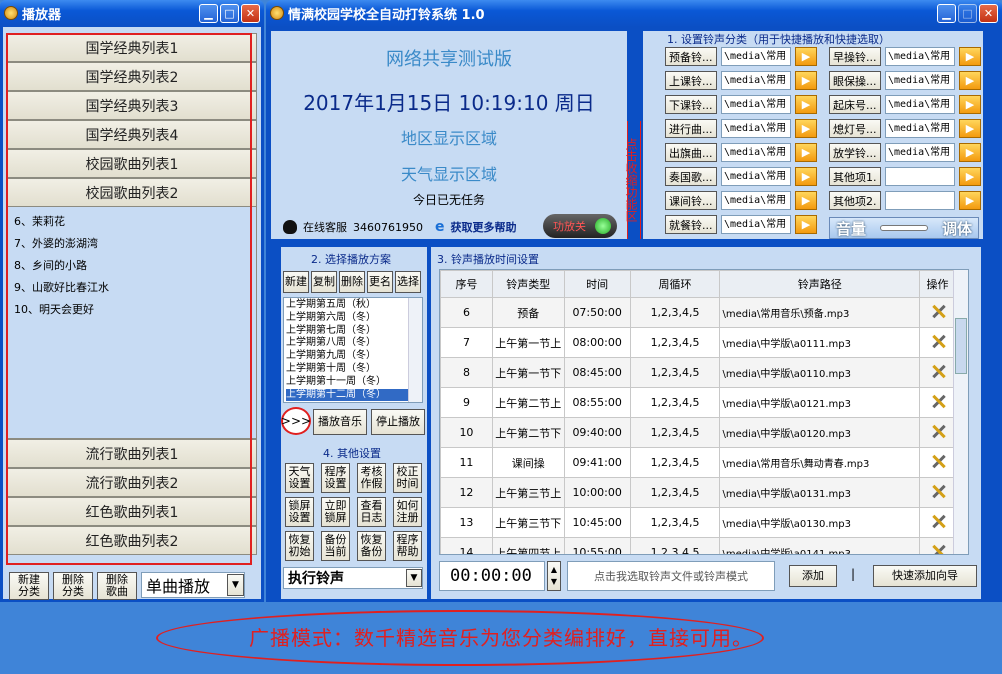 The height and width of the screenshot is (674, 1002). Describe the element at coordinates (671, 576) in the screenshot. I see `ring-file-picker: 点击我选取铃声文件或铃声模式` at that location.